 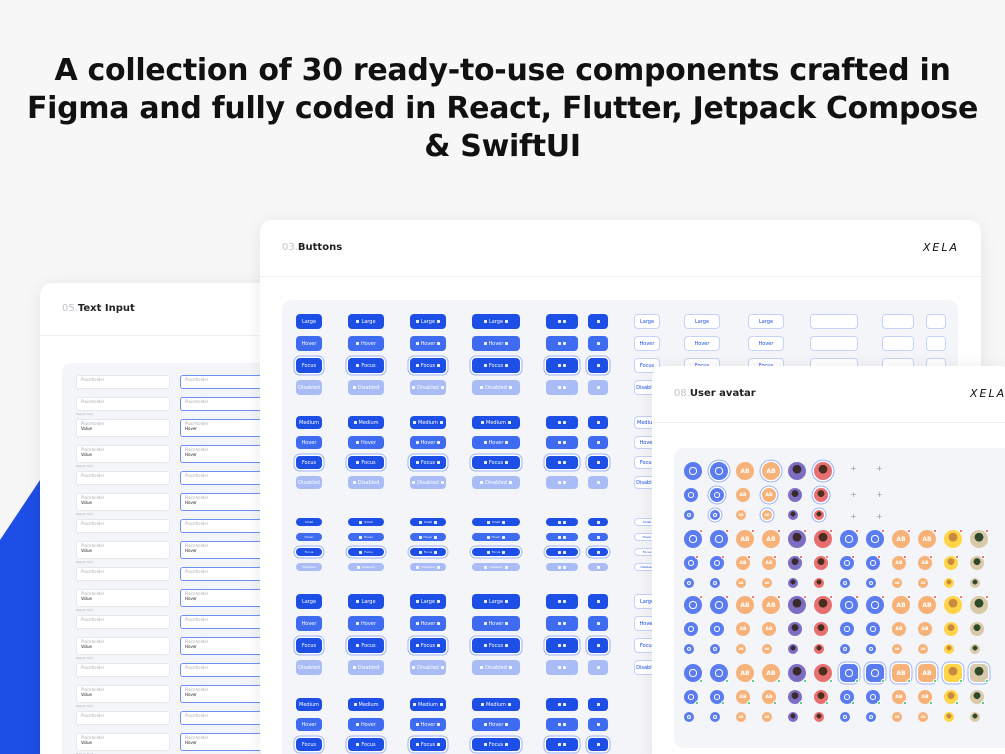 What do you see at coordinates (562, 522) in the screenshot?
I see `button-small` at bounding box center [562, 522].